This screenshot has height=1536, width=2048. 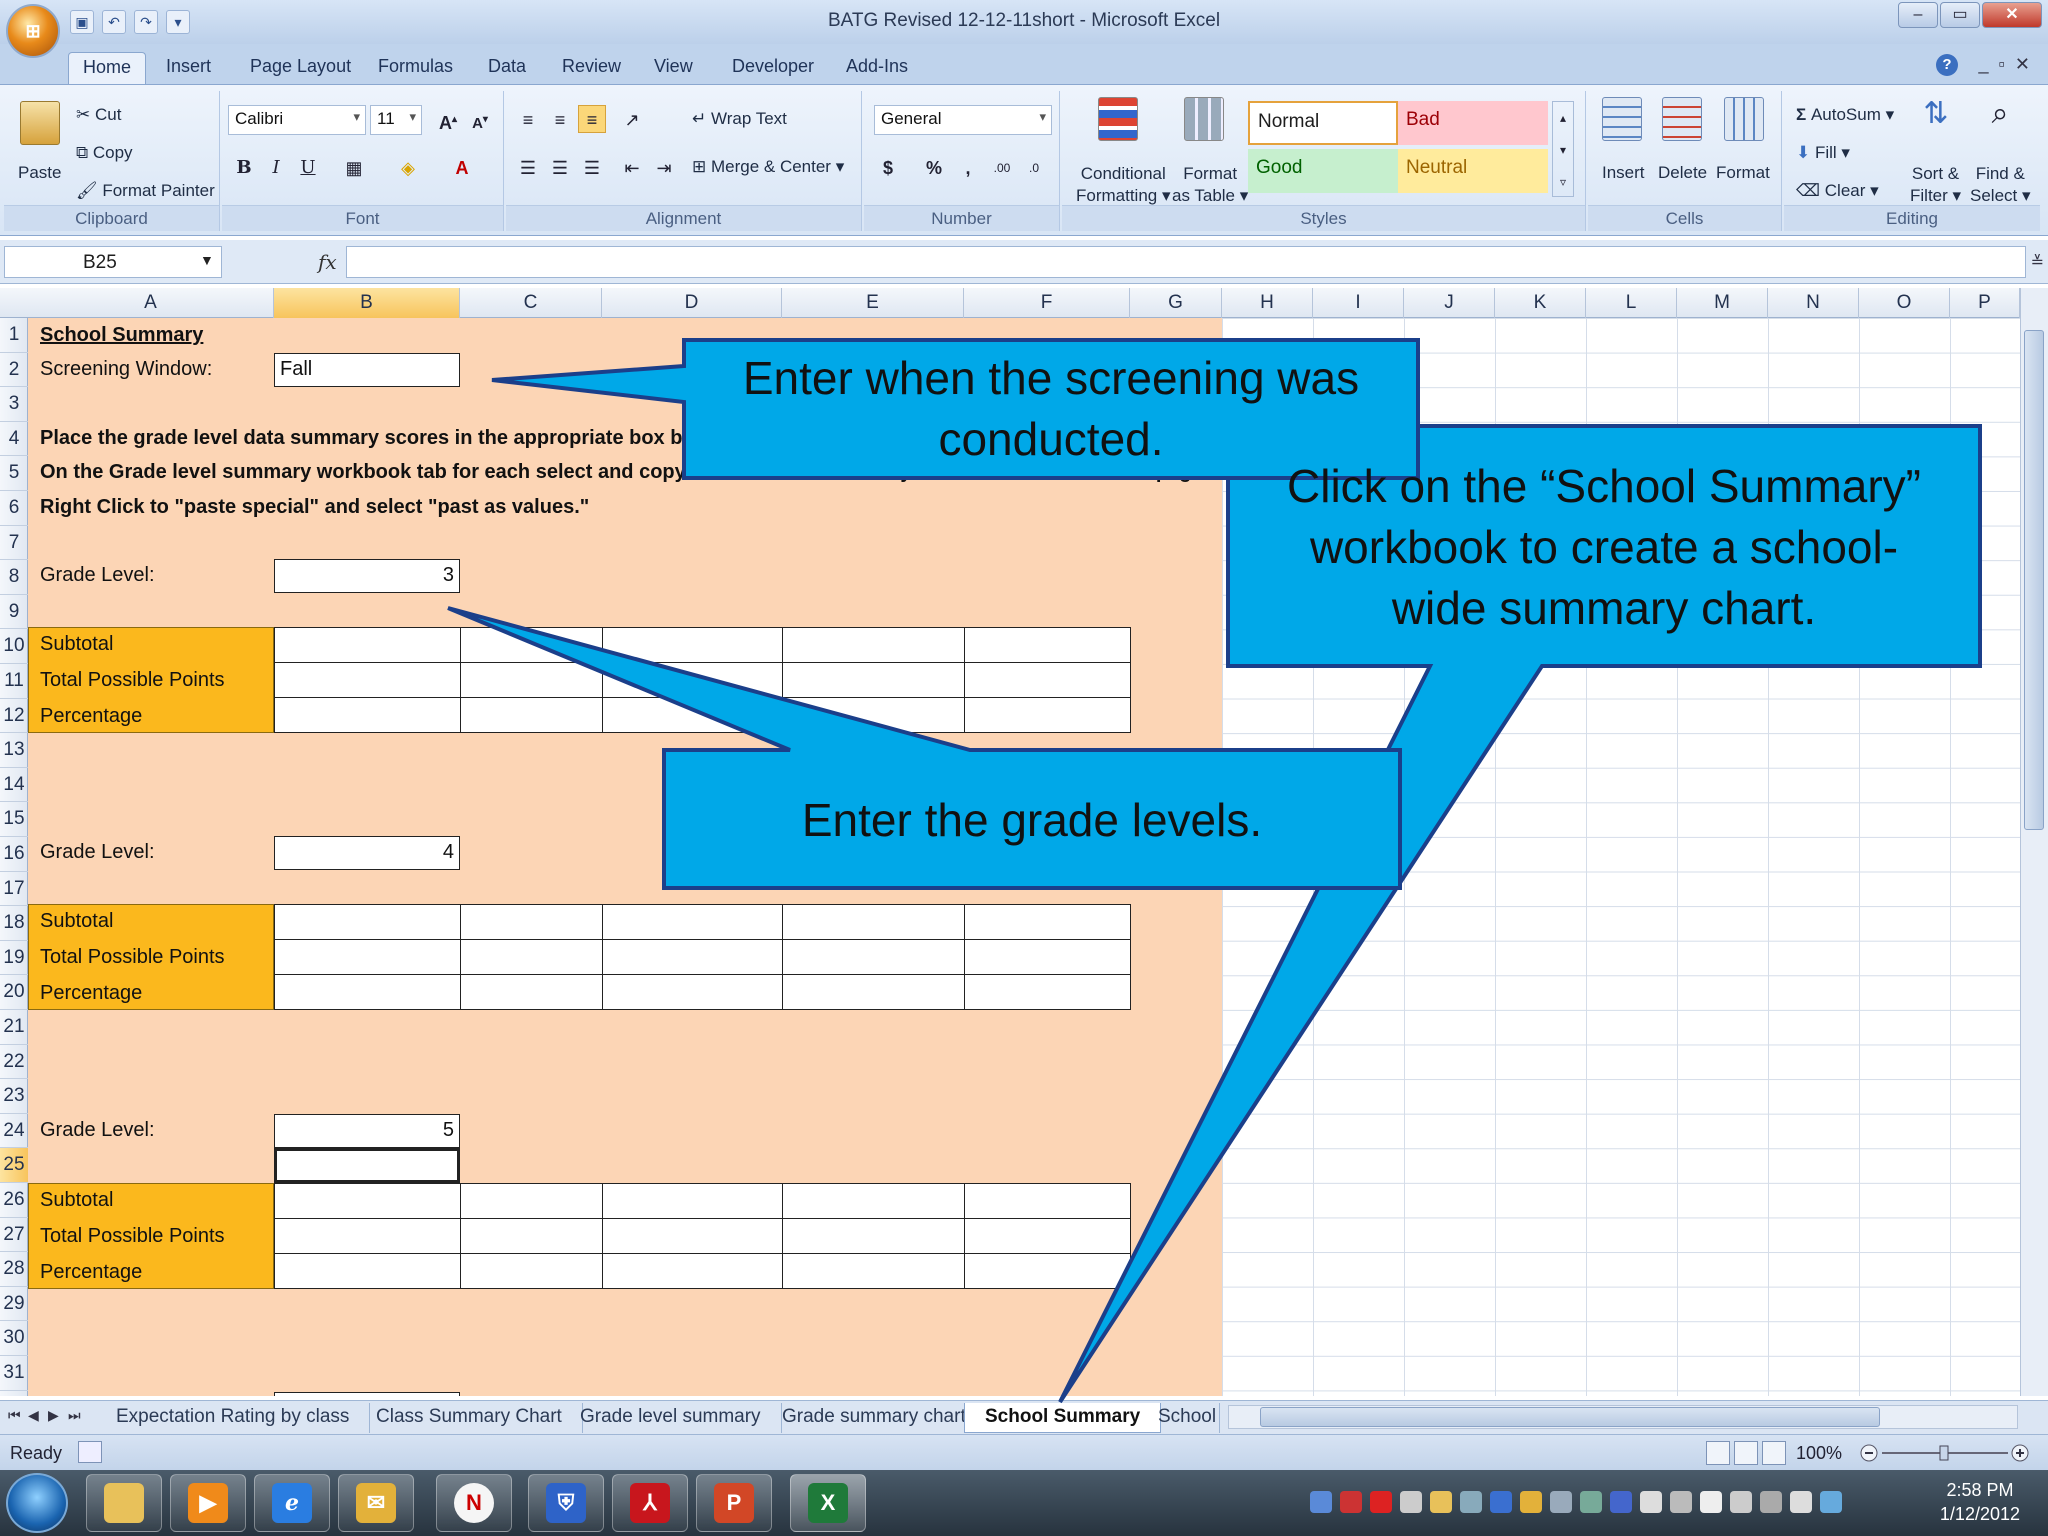 I want to click on column-header: P, so click(x=1985, y=303).